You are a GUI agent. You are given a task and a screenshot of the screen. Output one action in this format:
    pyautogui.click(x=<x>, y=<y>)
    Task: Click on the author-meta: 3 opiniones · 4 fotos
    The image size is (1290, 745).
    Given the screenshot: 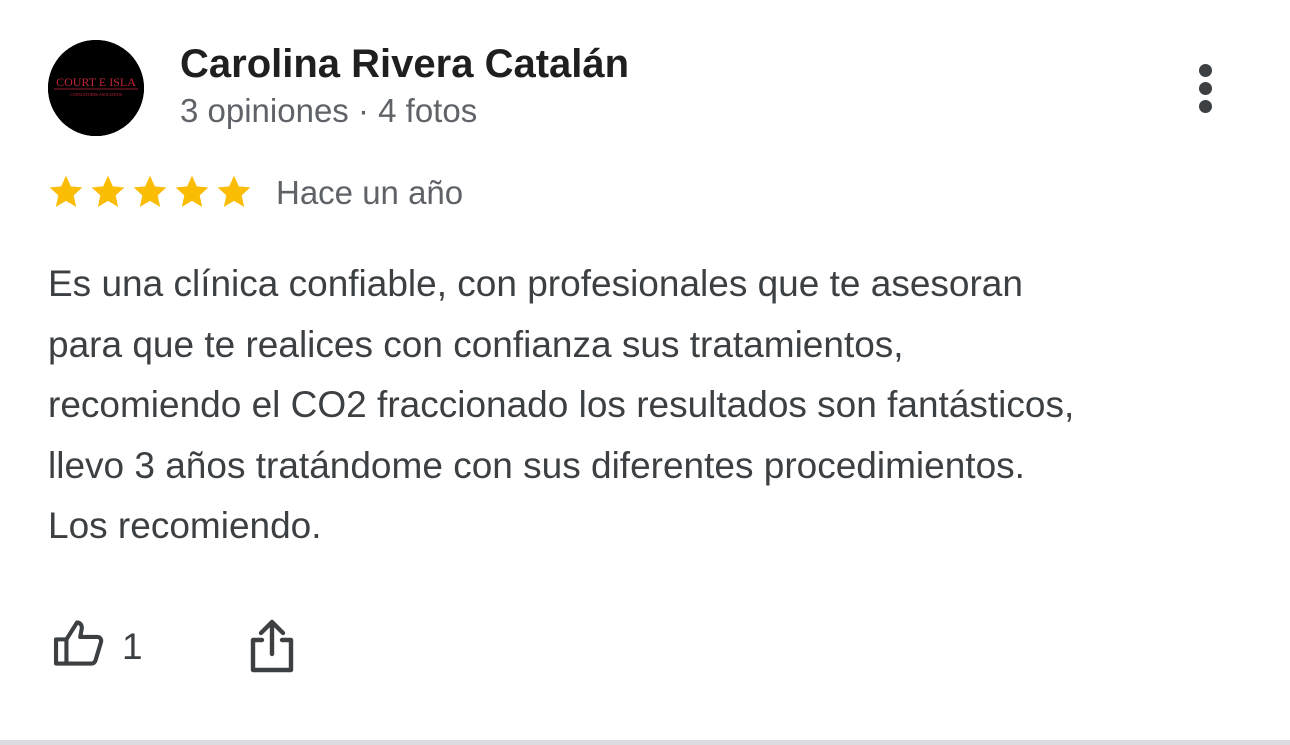 What is the action you would take?
    pyautogui.click(x=329, y=110)
    